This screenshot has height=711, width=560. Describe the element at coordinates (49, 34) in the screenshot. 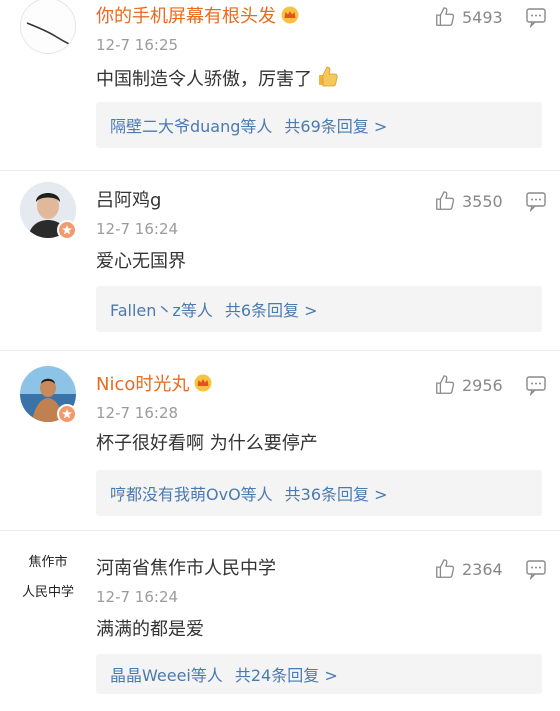

I see `crack-line-avatar-icon` at that location.